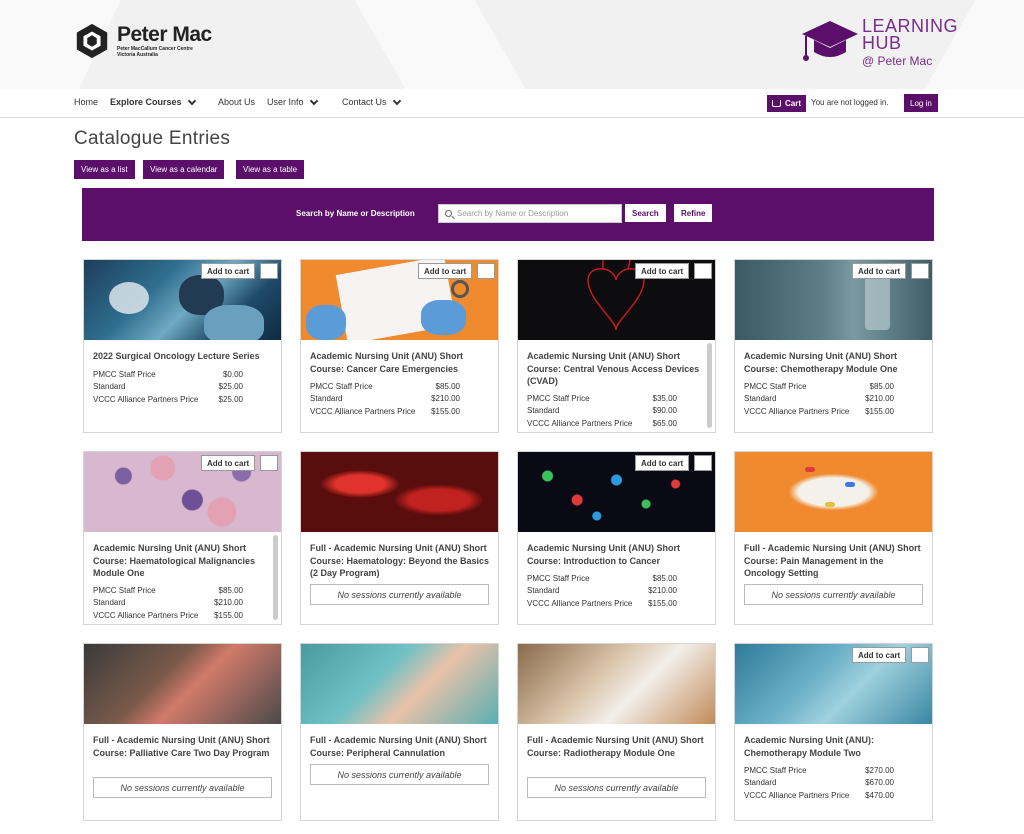  Describe the element at coordinates (164, 34) in the screenshot. I see `brand-name: Peter Mac` at that location.